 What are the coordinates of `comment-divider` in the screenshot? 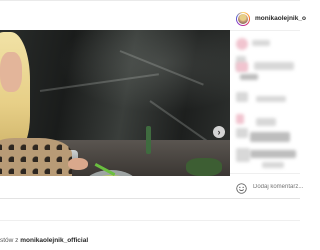 It's located at (265, 173).